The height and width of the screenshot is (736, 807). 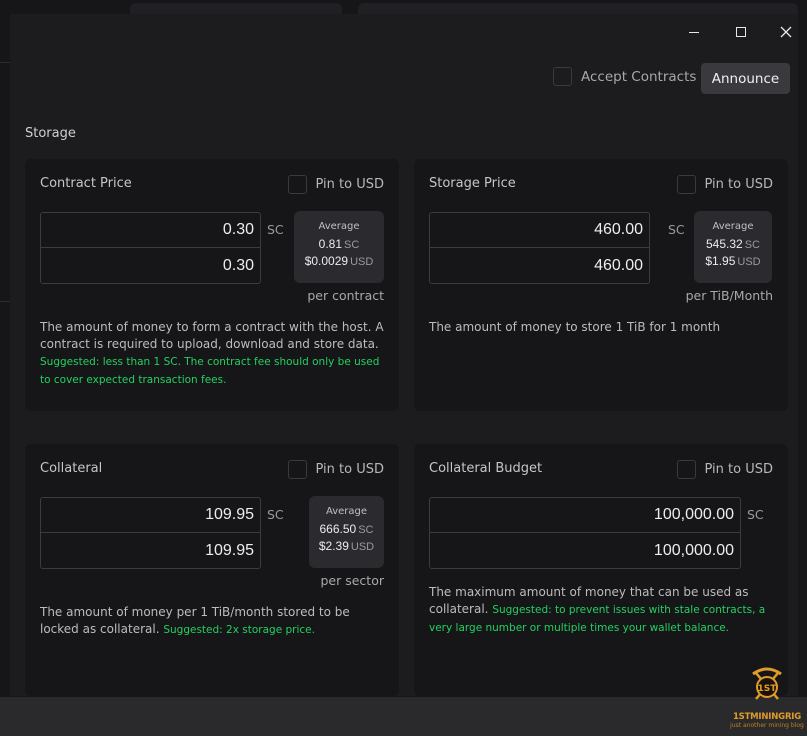 What do you see at coordinates (768, 689) in the screenshot?
I see `watermark-logo-text: 1ST` at bounding box center [768, 689].